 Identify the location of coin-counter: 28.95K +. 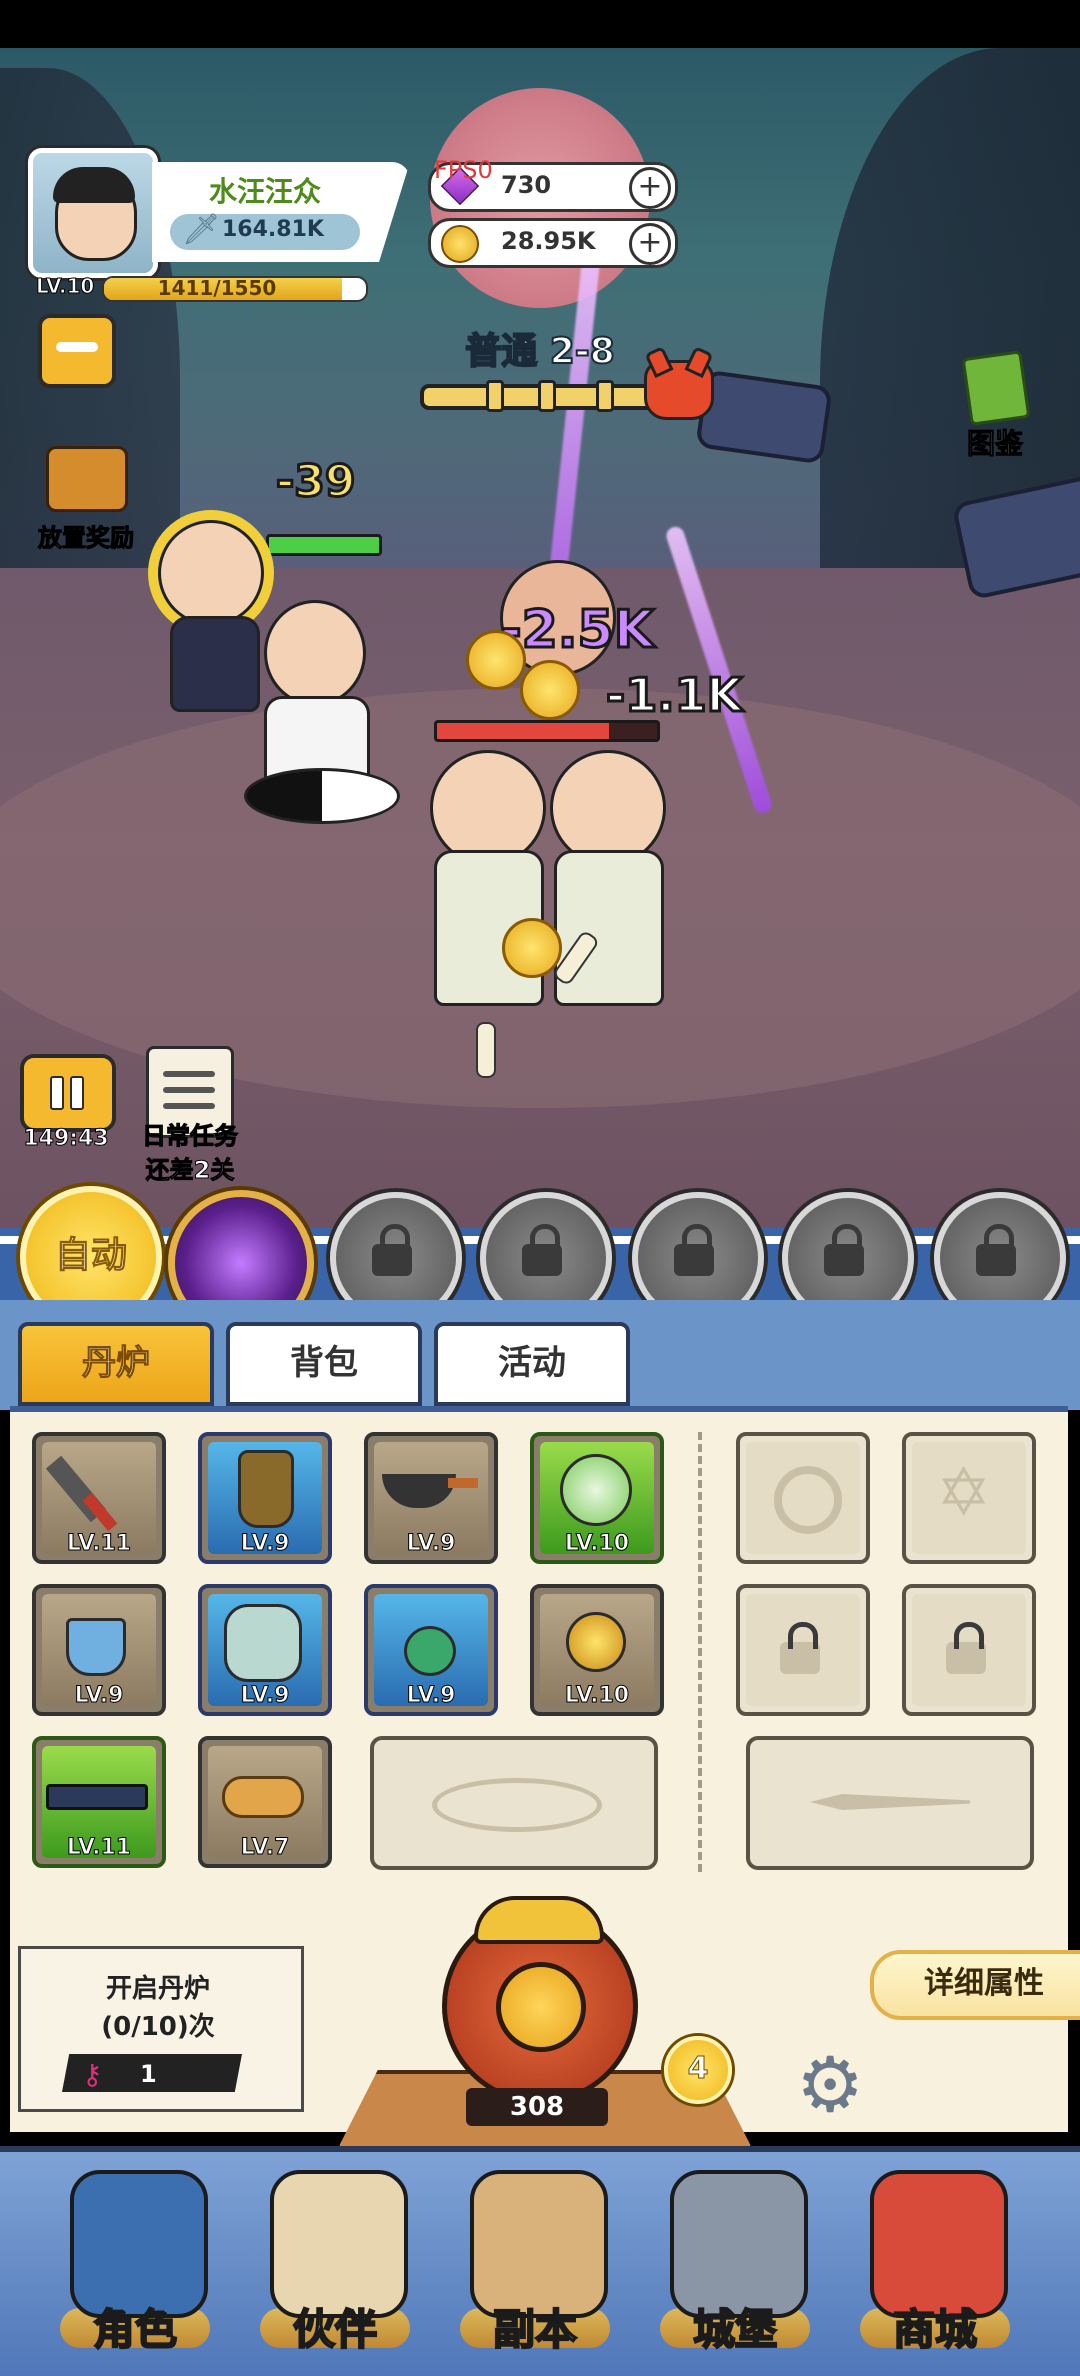
(553, 243).